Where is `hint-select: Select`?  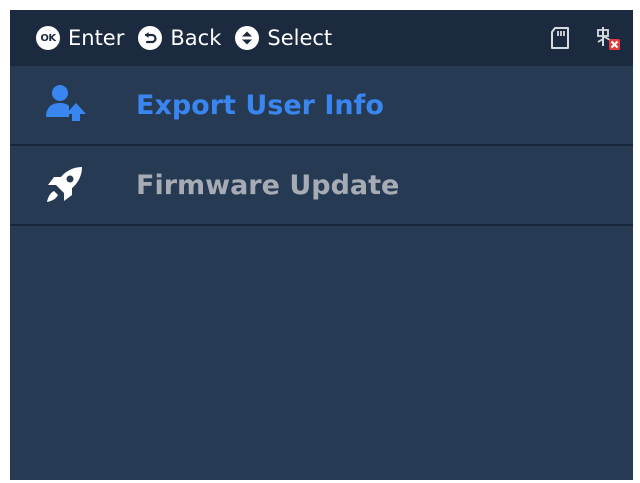 hint-select: Select is located at coordinates (283, 38).